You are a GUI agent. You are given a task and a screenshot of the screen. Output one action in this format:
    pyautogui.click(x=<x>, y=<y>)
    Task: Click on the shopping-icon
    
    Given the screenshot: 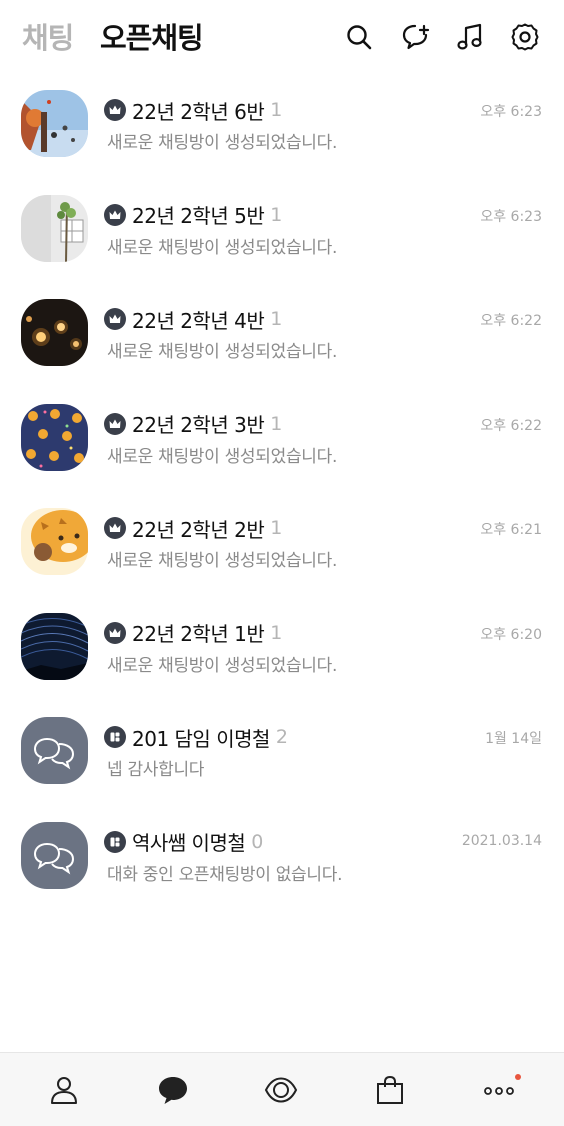 What is the action you would take?
    pyautogui.click(x=390, y=1090)
    